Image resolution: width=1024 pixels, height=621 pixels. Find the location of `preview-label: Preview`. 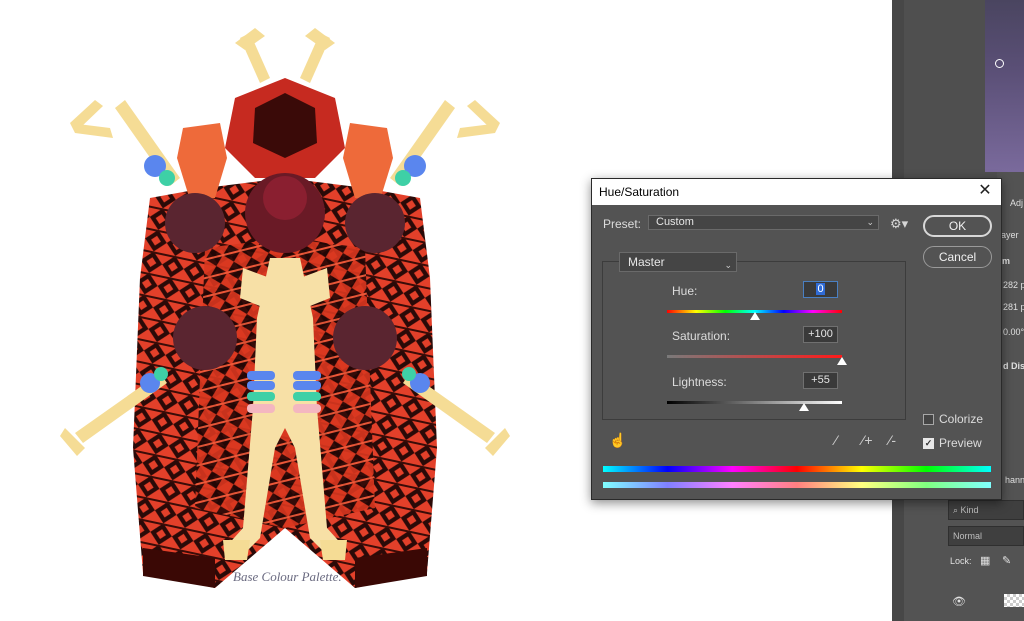

preview-label: Preview is located at coordinates (960, 443).